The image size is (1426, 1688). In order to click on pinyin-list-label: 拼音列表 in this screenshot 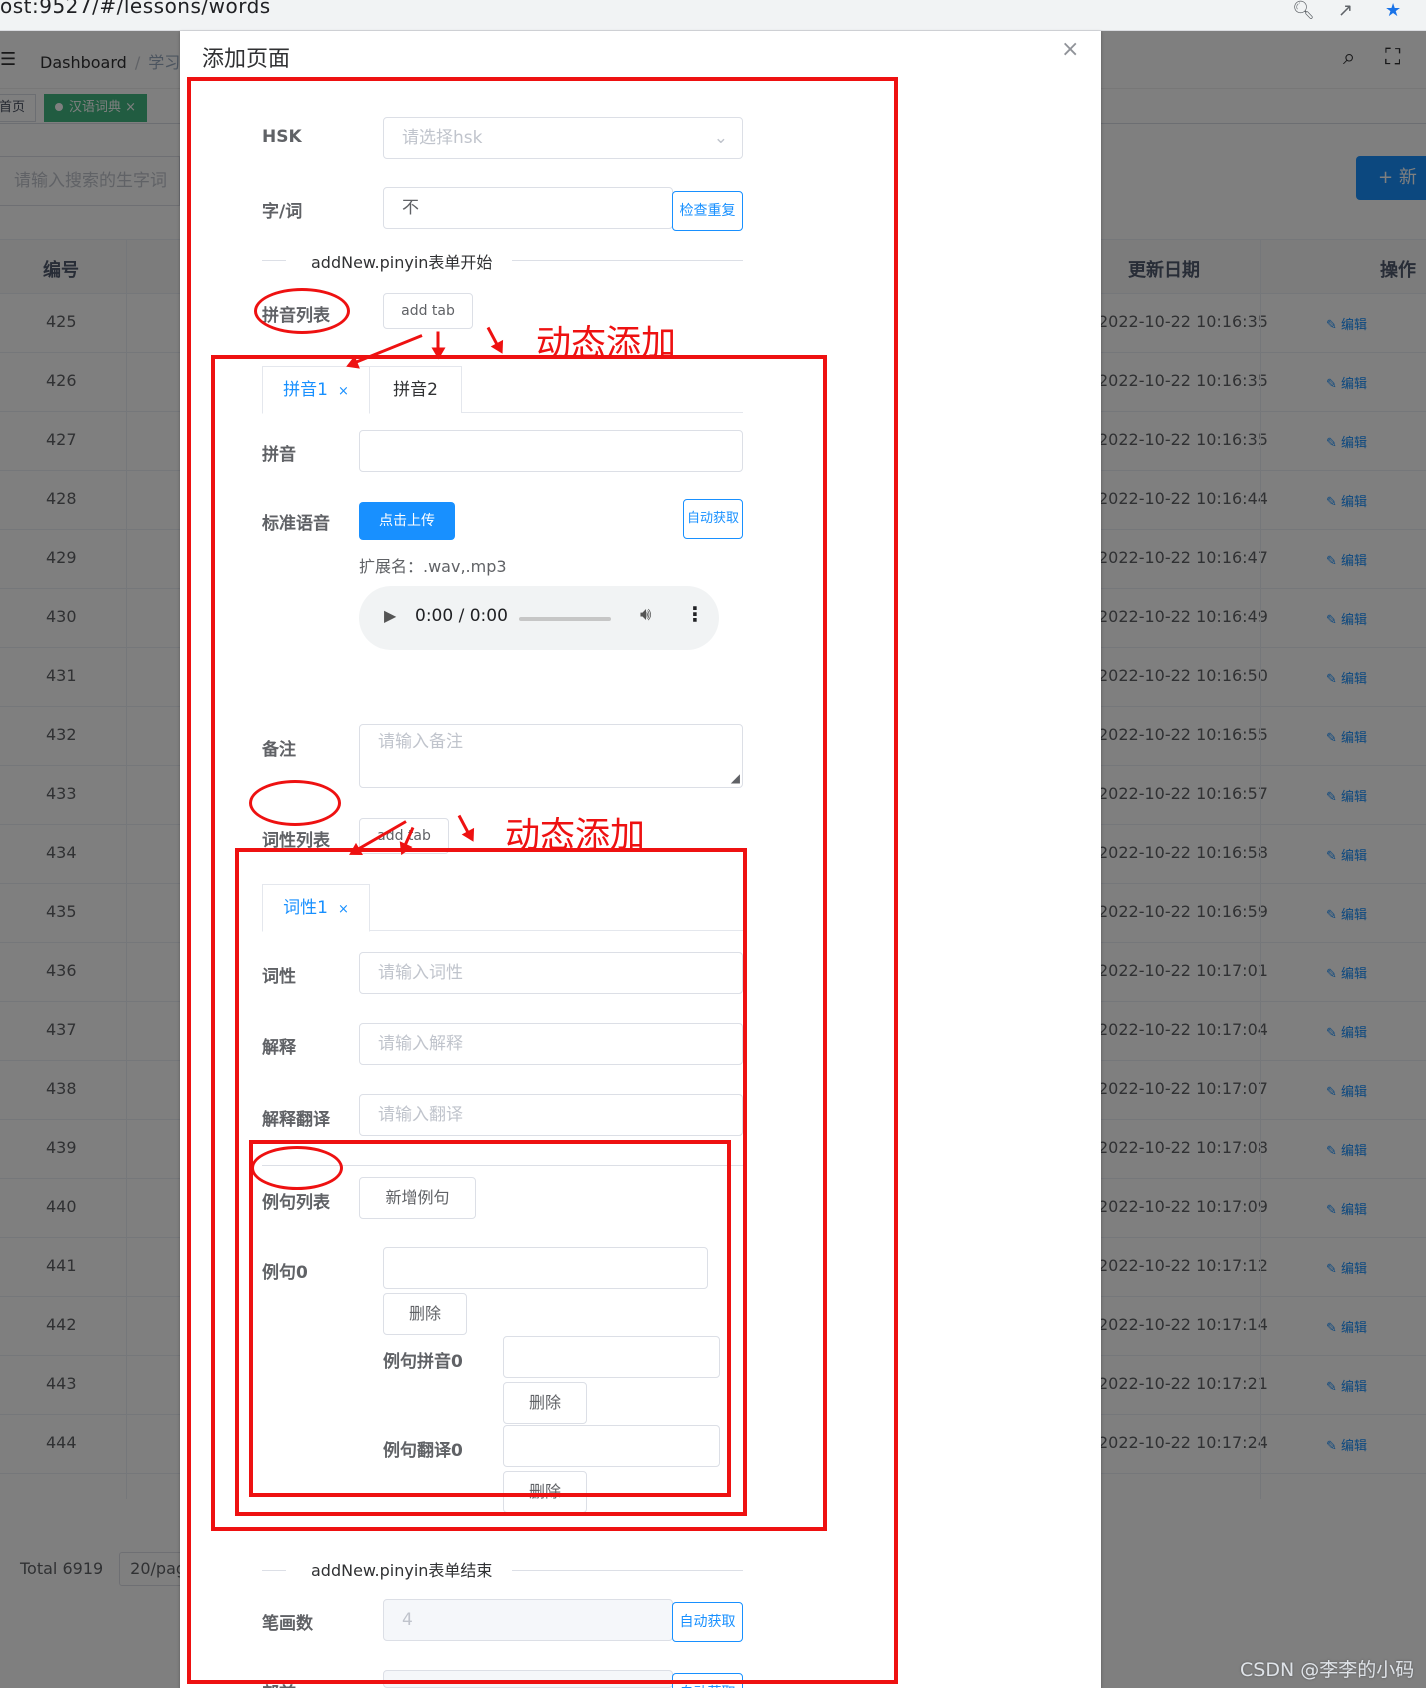, I will do `click(296, 316)`.